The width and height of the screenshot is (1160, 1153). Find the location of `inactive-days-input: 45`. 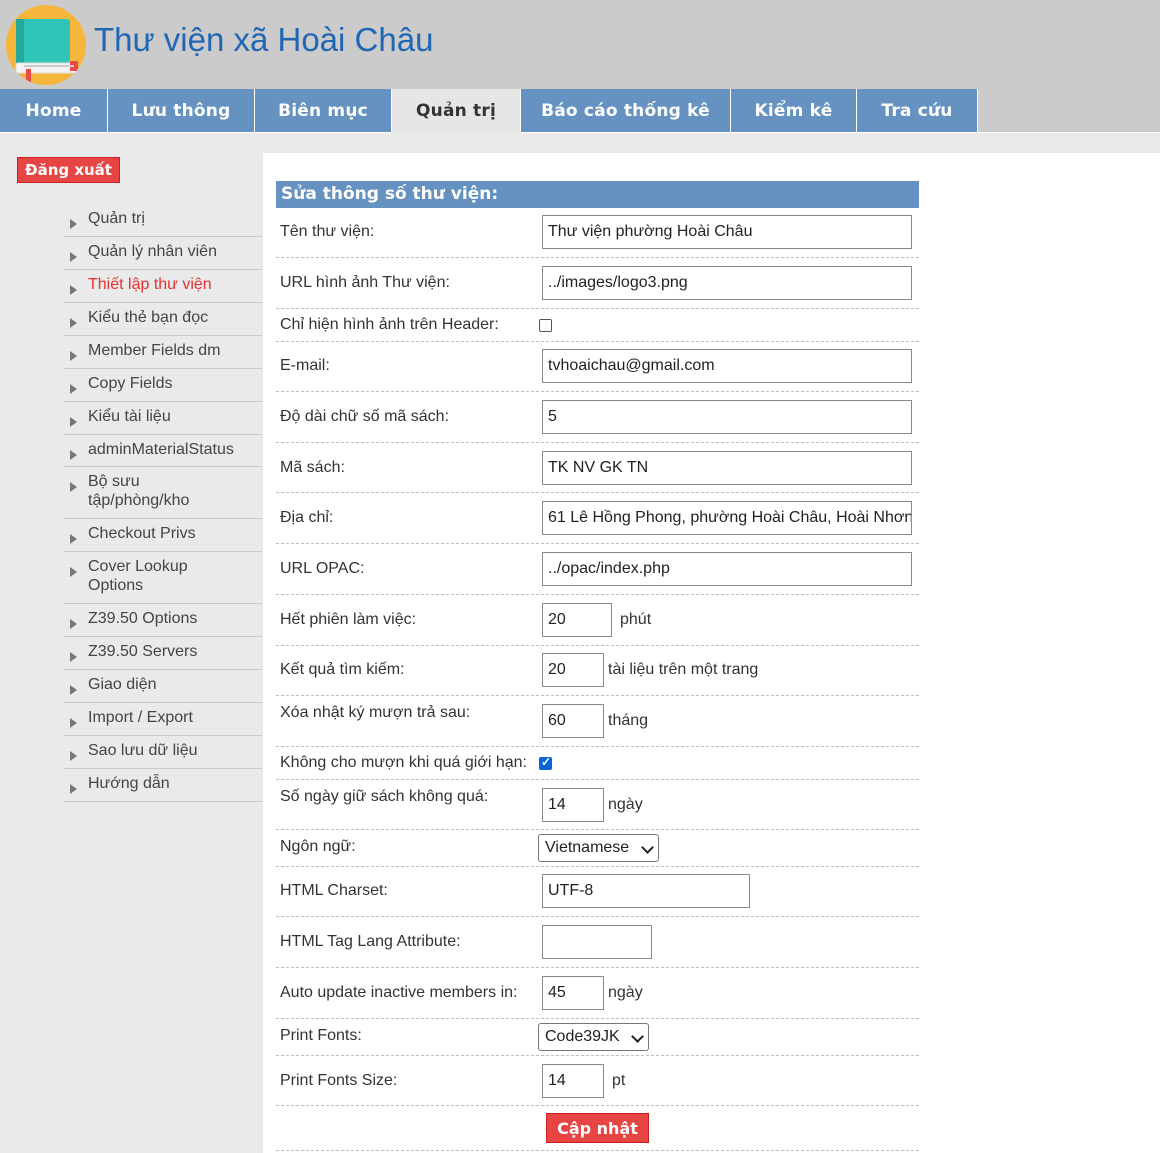

inactive-days-input: 45 is located at coordinates (573, 993).